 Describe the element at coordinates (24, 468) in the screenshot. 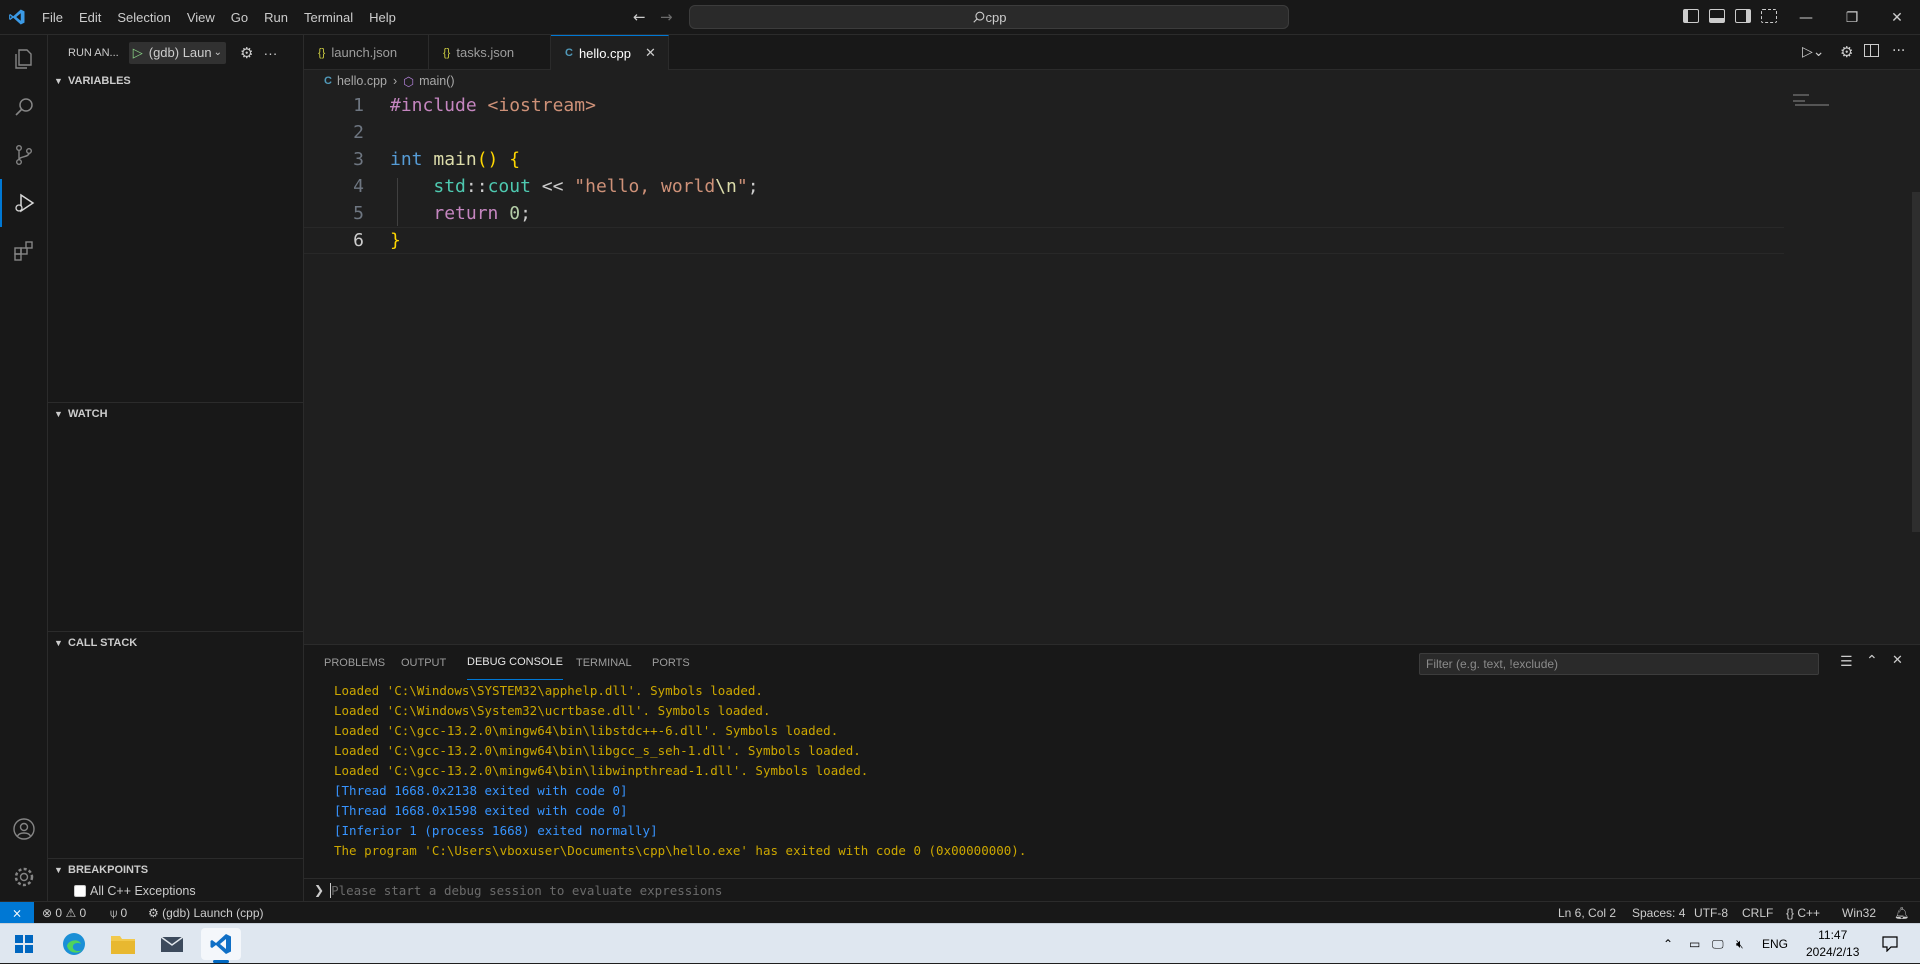

I see `activity-bar` at that location.